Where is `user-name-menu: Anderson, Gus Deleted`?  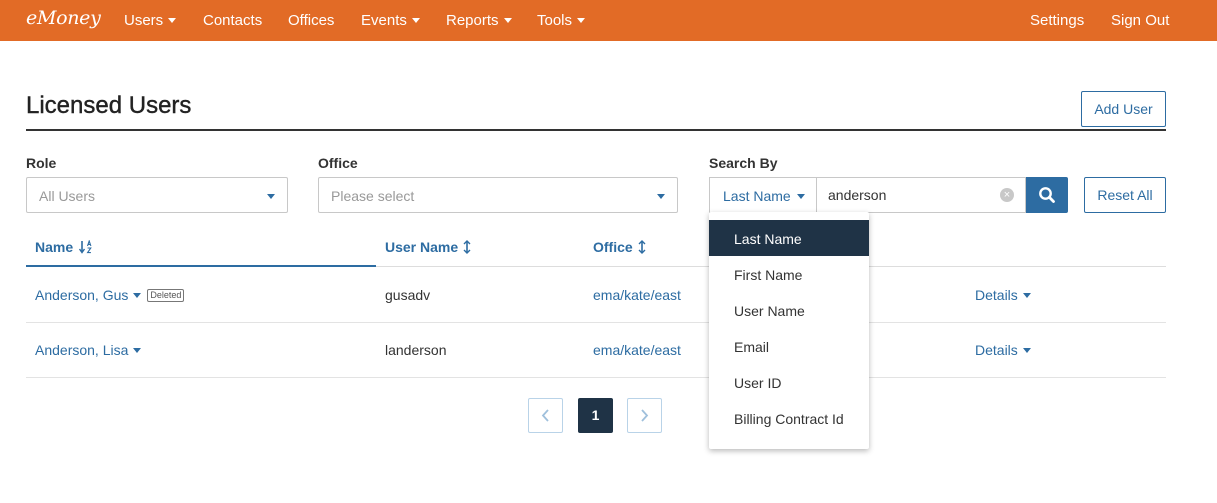 user-name-menu: Anderson, Gus Deleted is located at coordinates (110, 295).